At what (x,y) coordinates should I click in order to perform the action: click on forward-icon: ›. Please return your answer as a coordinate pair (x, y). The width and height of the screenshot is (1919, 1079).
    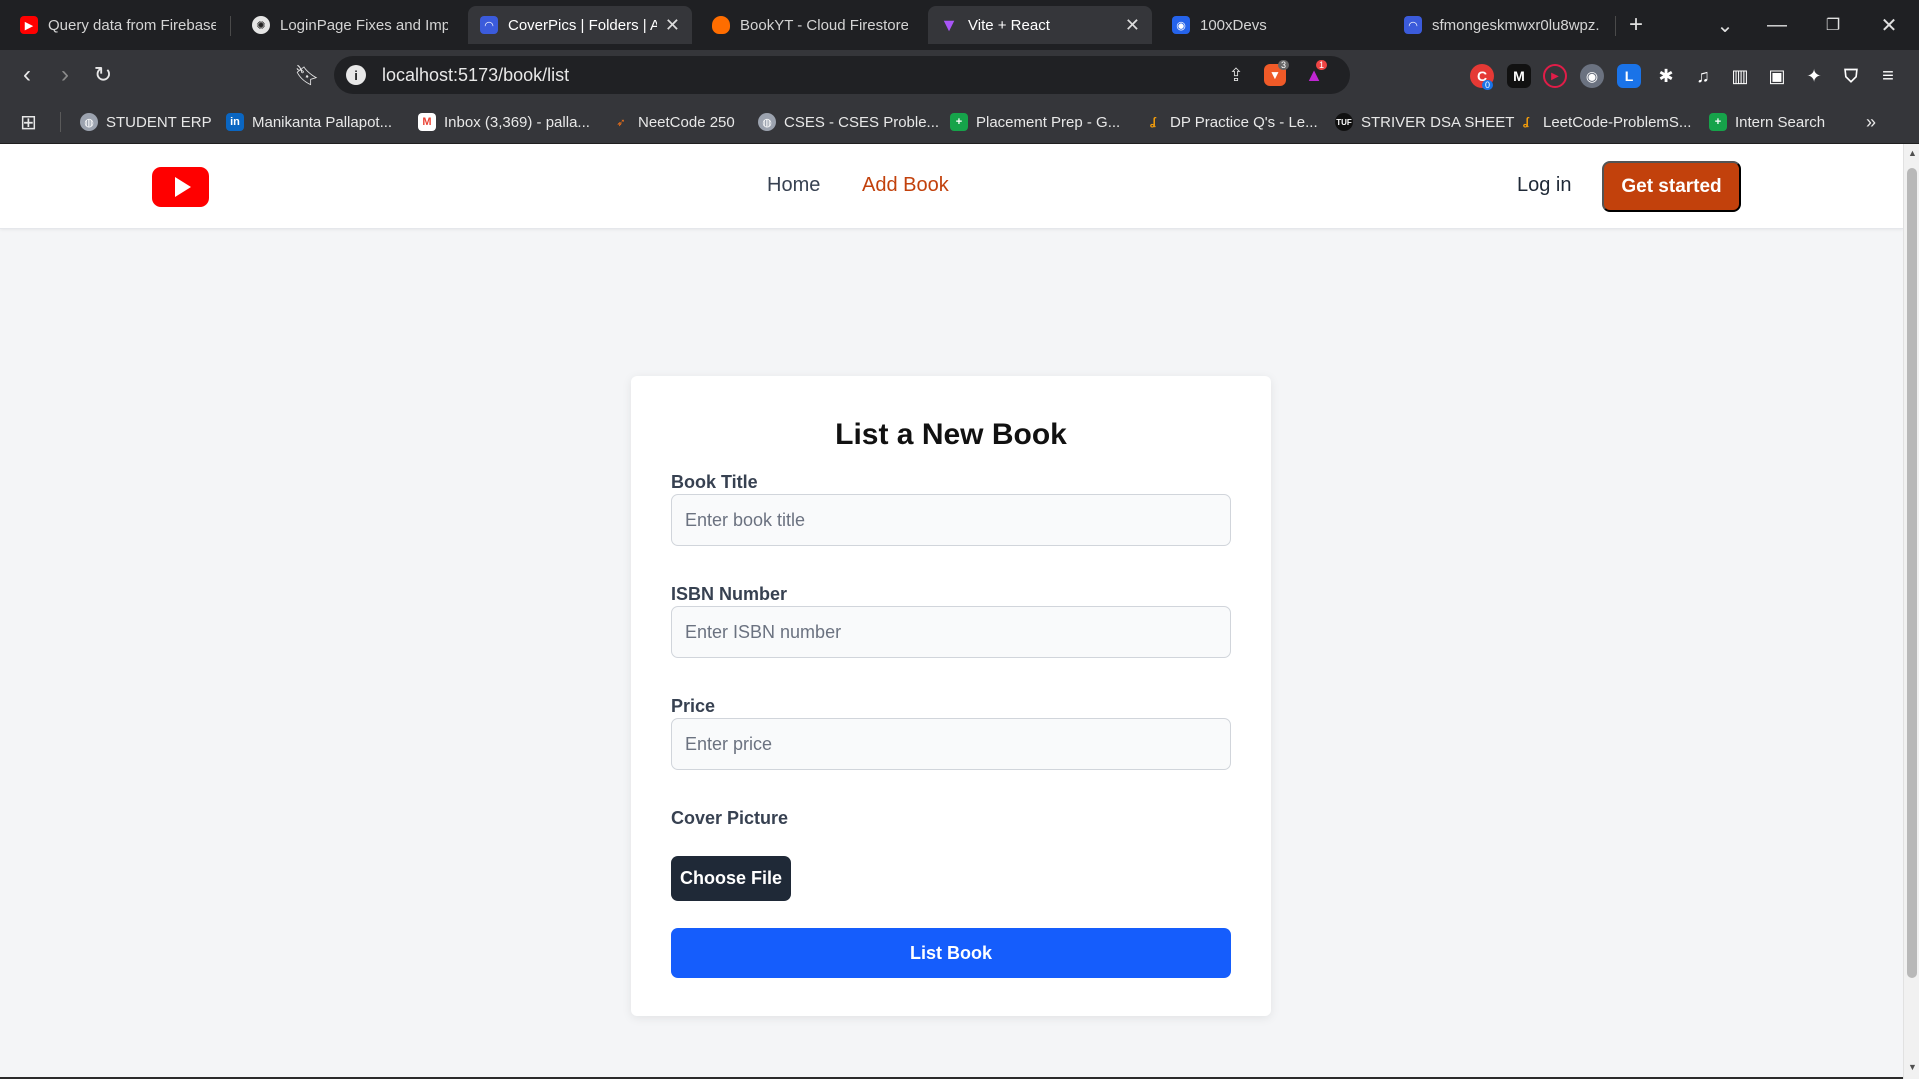
    Looking at the image, I should click on (65, 75).